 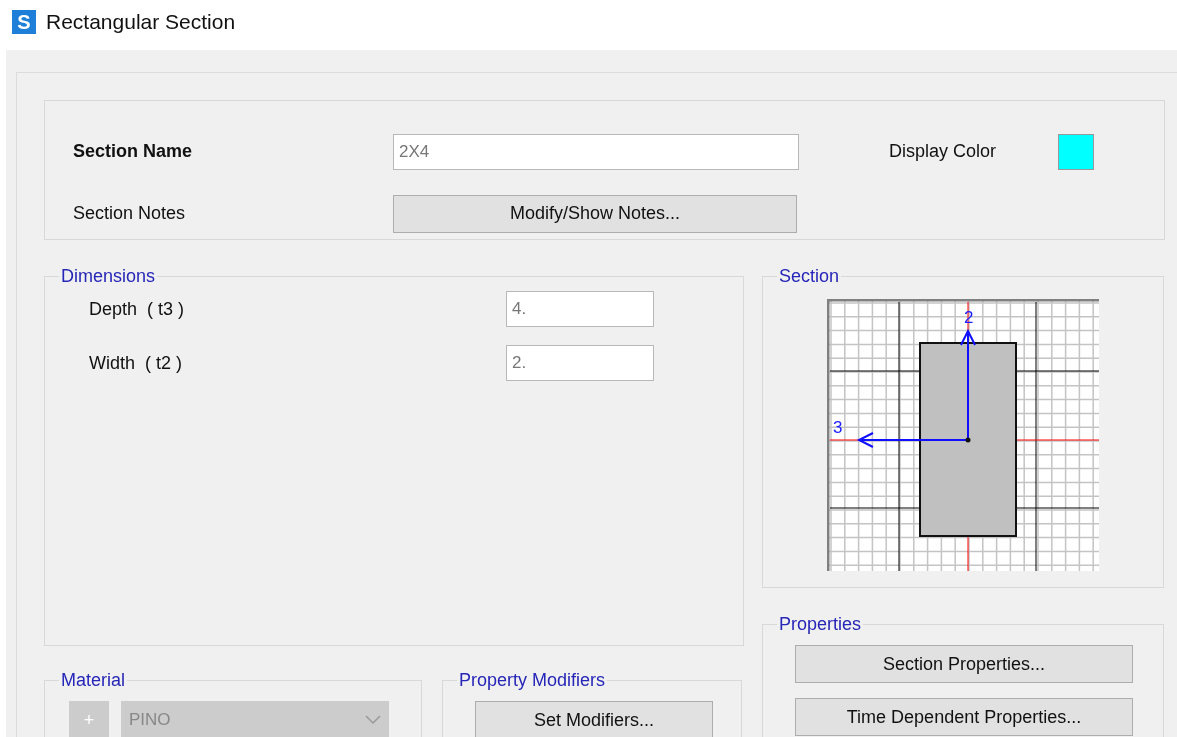 I want to click on group-title: Property Modifiers, so click(x=532, y=680).